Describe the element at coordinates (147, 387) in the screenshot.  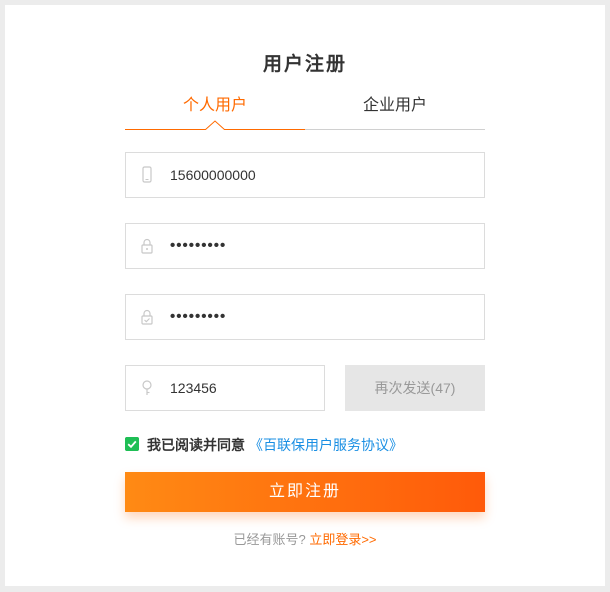
I see `bulb-key-icon` at that location.